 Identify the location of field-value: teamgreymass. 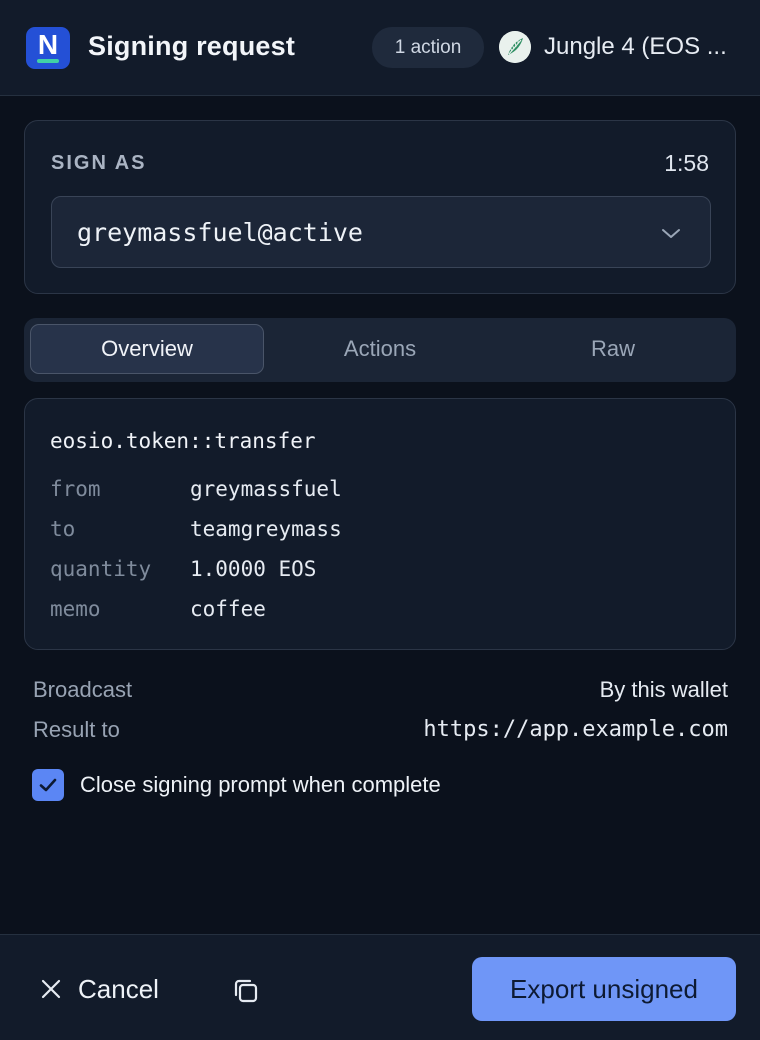
(266, 529).